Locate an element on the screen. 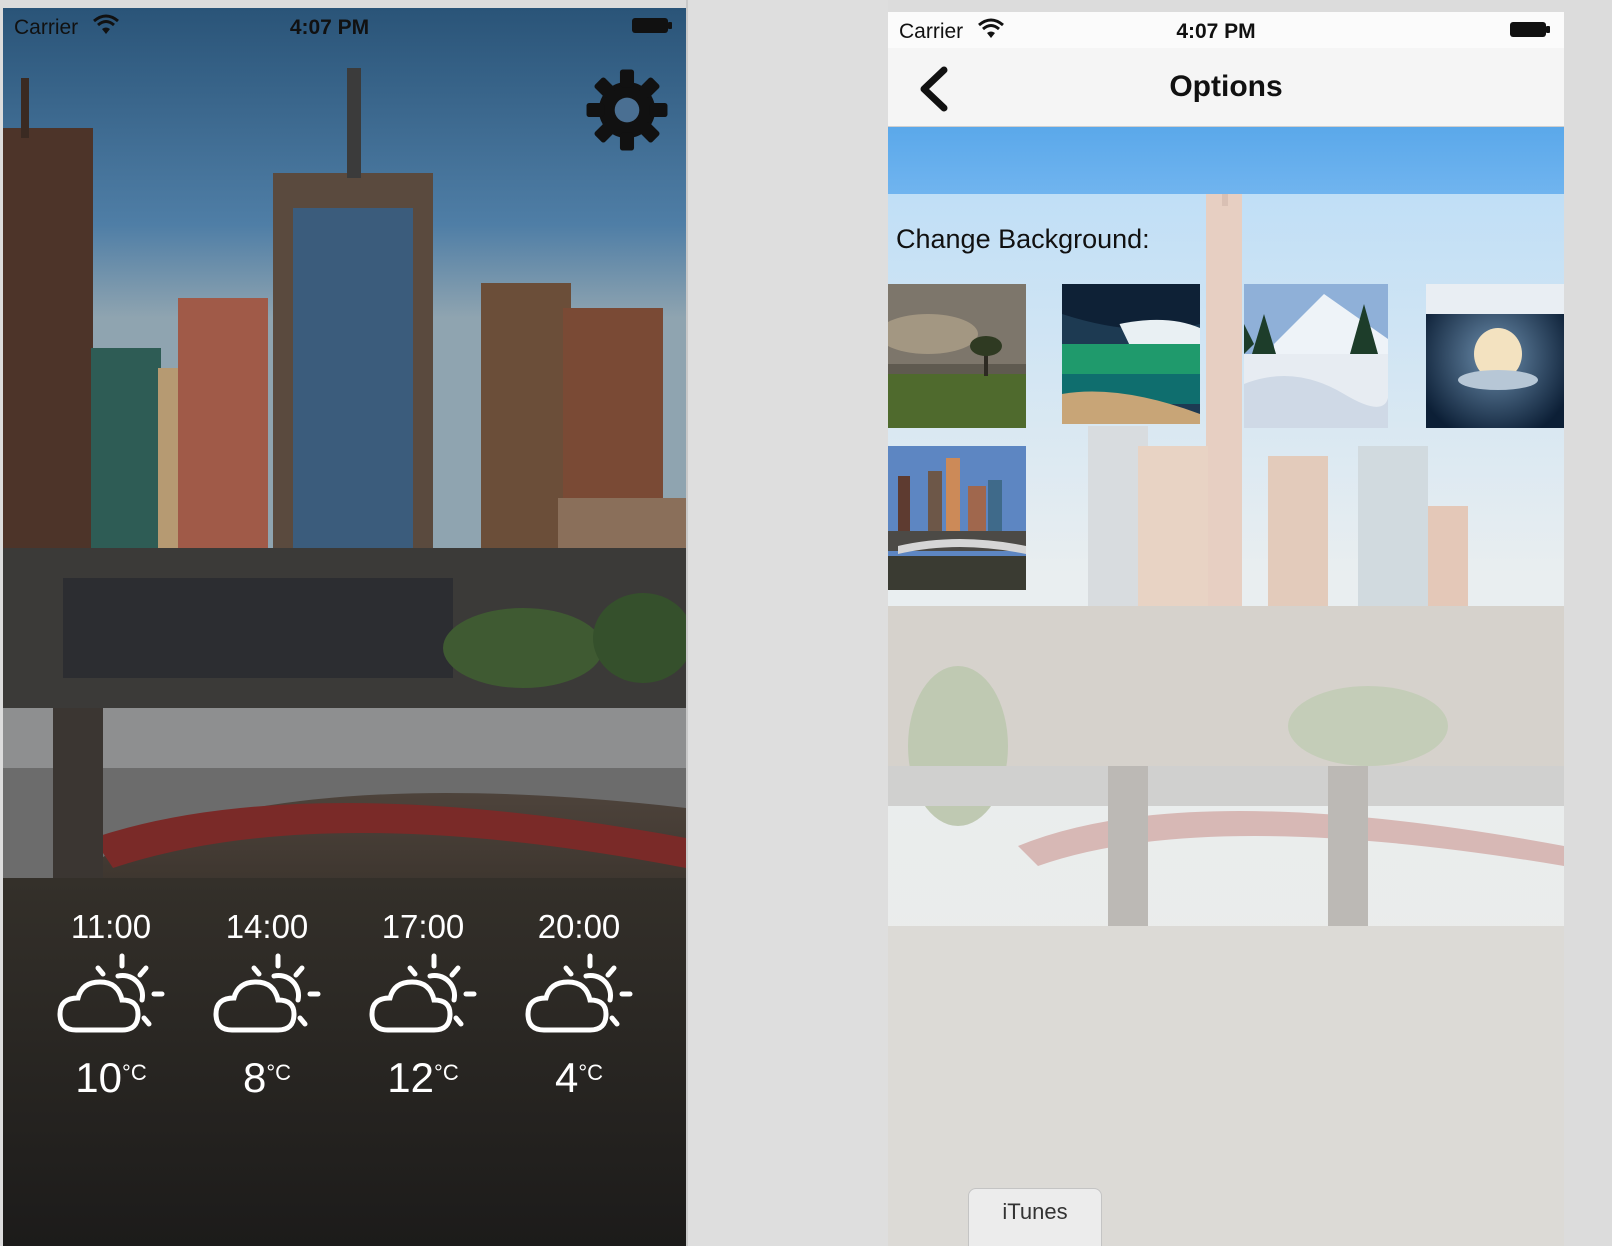 This screenshot has width=1612, height=1246. page-title: Options is located at coordinates (1226, 86).